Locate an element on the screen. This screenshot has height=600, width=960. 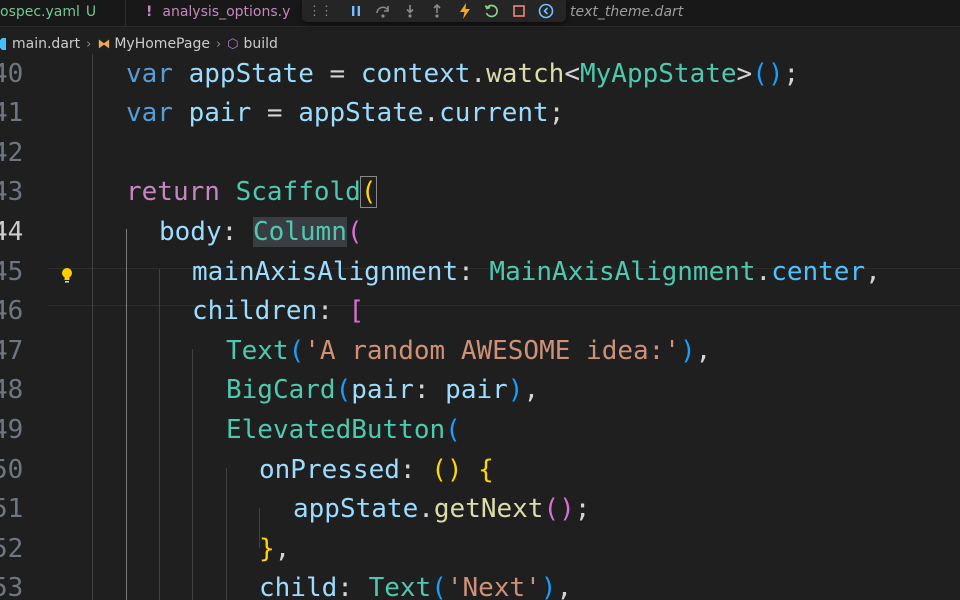
breadcrumb-method: ⬡ build is located at coordinates (252, 44).